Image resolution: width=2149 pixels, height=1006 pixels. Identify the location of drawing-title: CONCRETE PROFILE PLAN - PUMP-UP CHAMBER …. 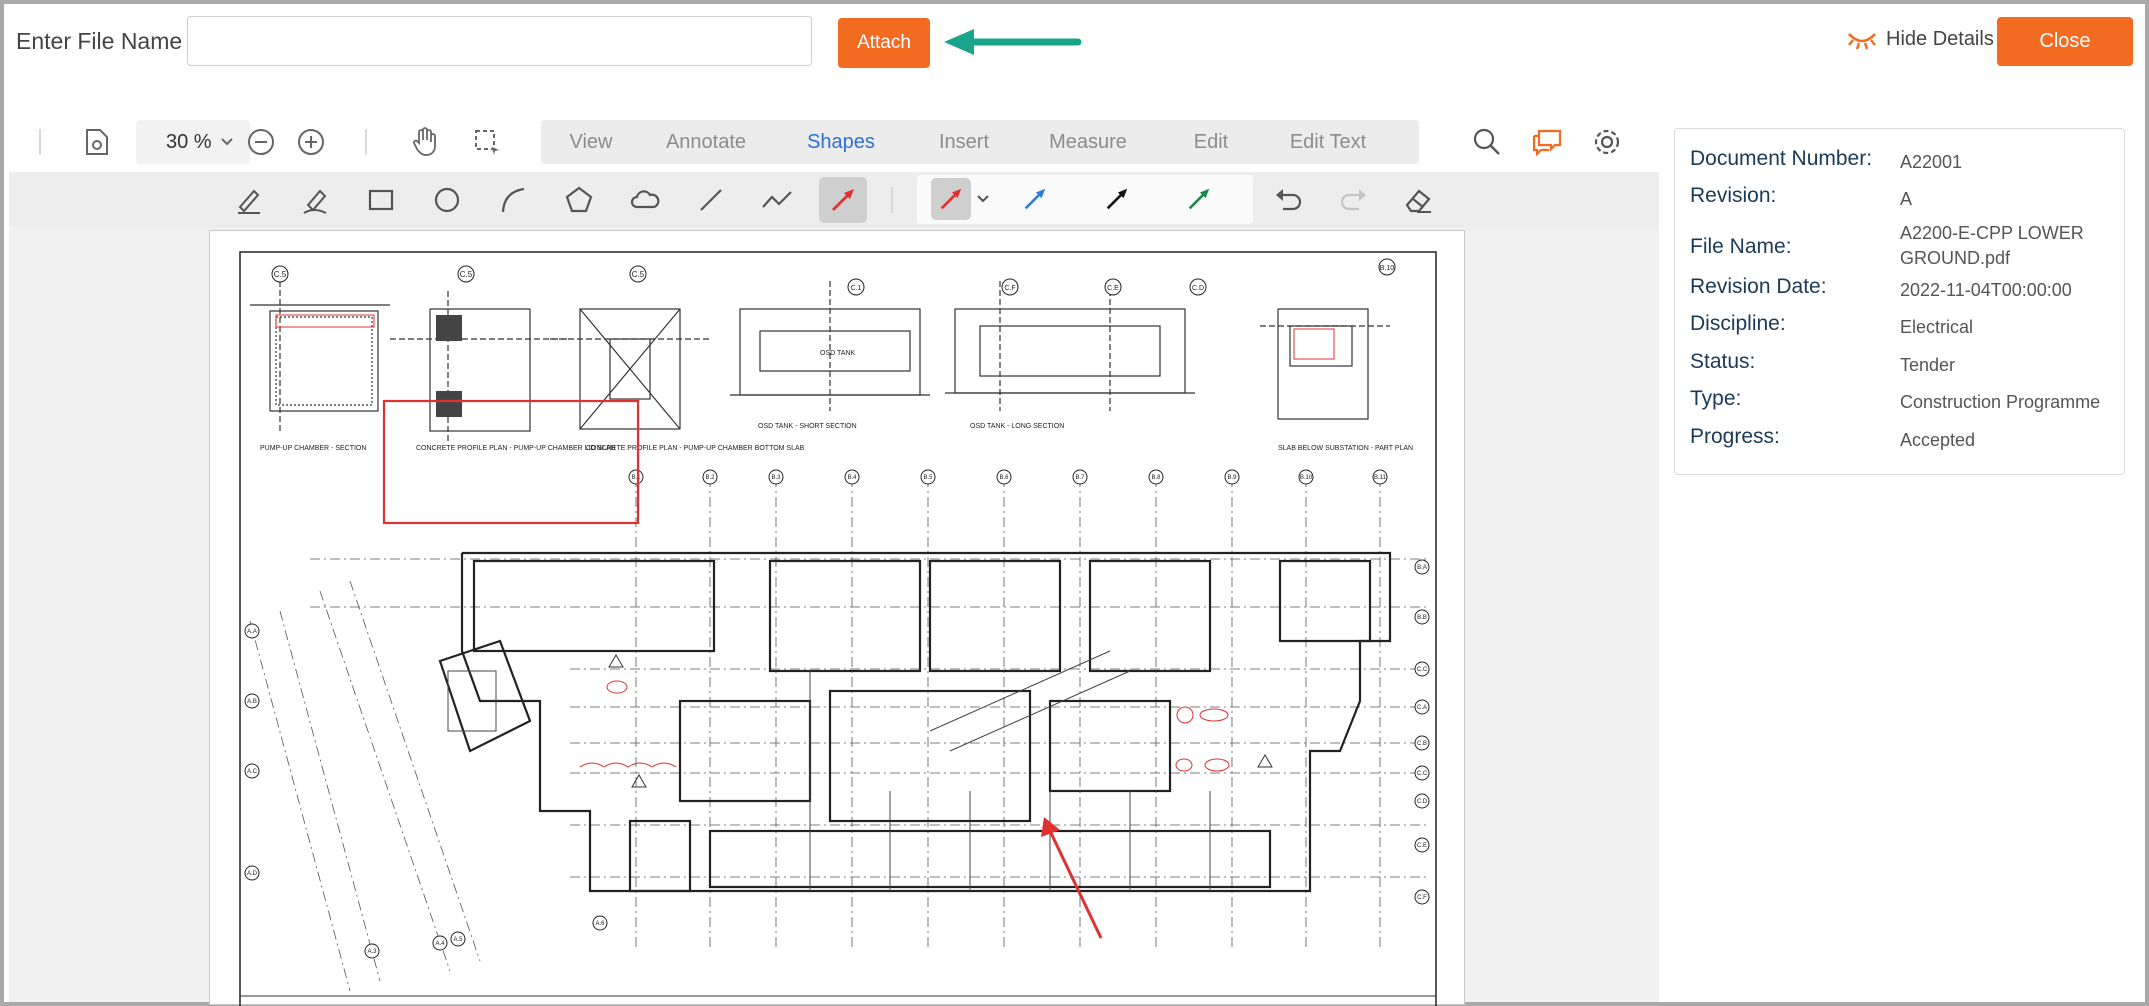
(695, 448).